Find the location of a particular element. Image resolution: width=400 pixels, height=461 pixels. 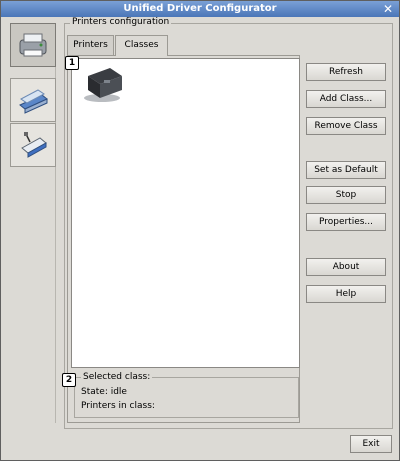

printer-icon is located at coordinates (33, 45).